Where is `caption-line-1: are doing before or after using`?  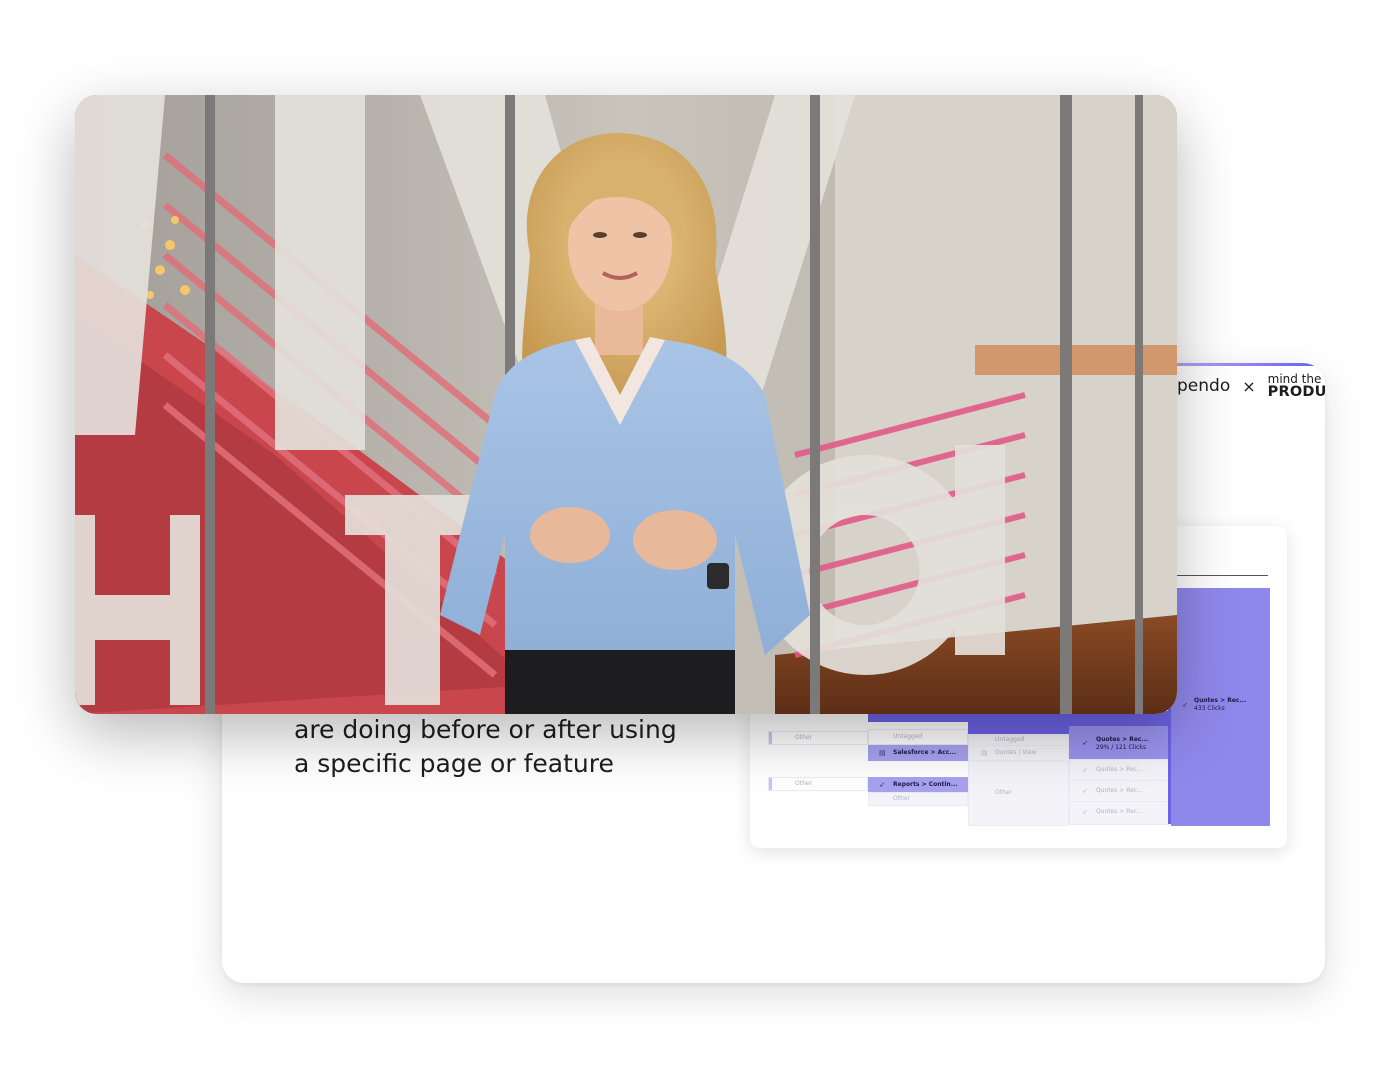
caption-line-1: are doing before or after using is located at coordinates (485, 729).